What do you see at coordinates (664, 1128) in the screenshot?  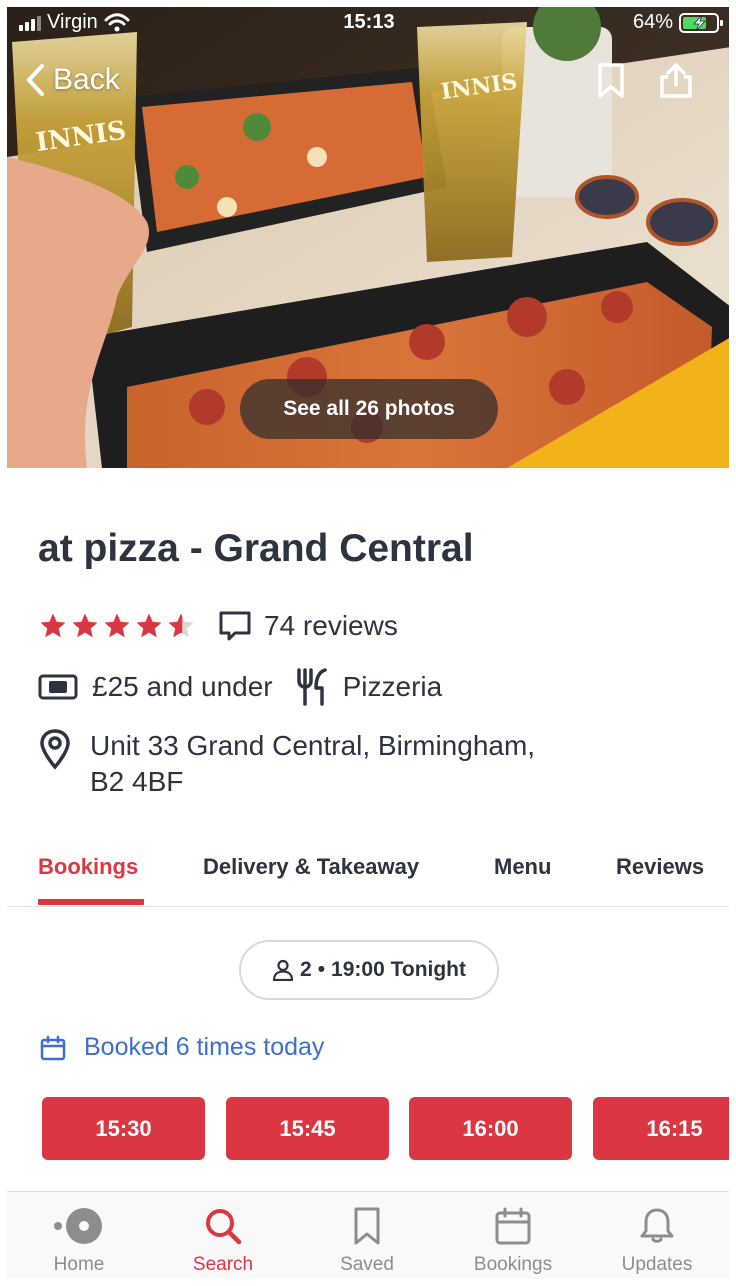 I see `time-slot-button: 16:15` at bounding box center [664, 1128].